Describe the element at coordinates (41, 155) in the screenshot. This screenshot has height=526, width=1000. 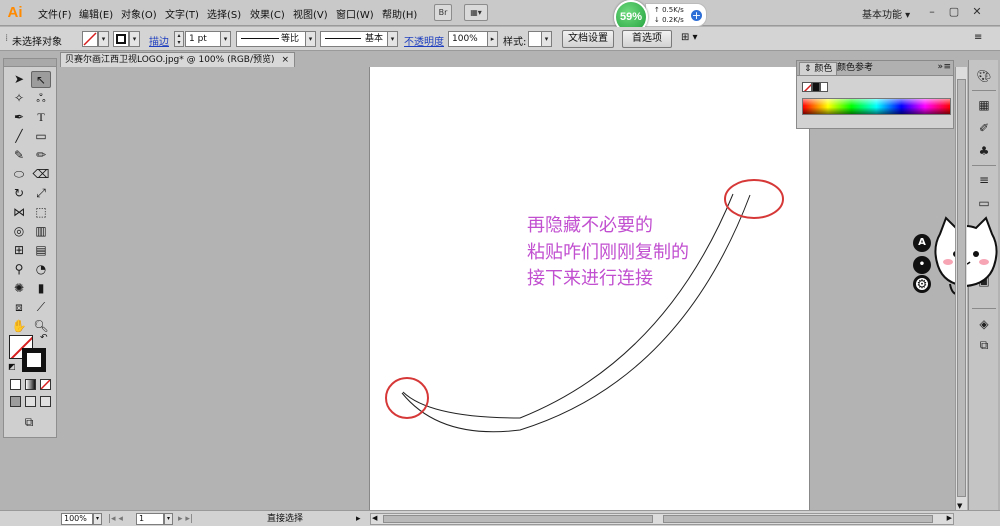
I see `pencil-tool-icon: ✏` at that location.